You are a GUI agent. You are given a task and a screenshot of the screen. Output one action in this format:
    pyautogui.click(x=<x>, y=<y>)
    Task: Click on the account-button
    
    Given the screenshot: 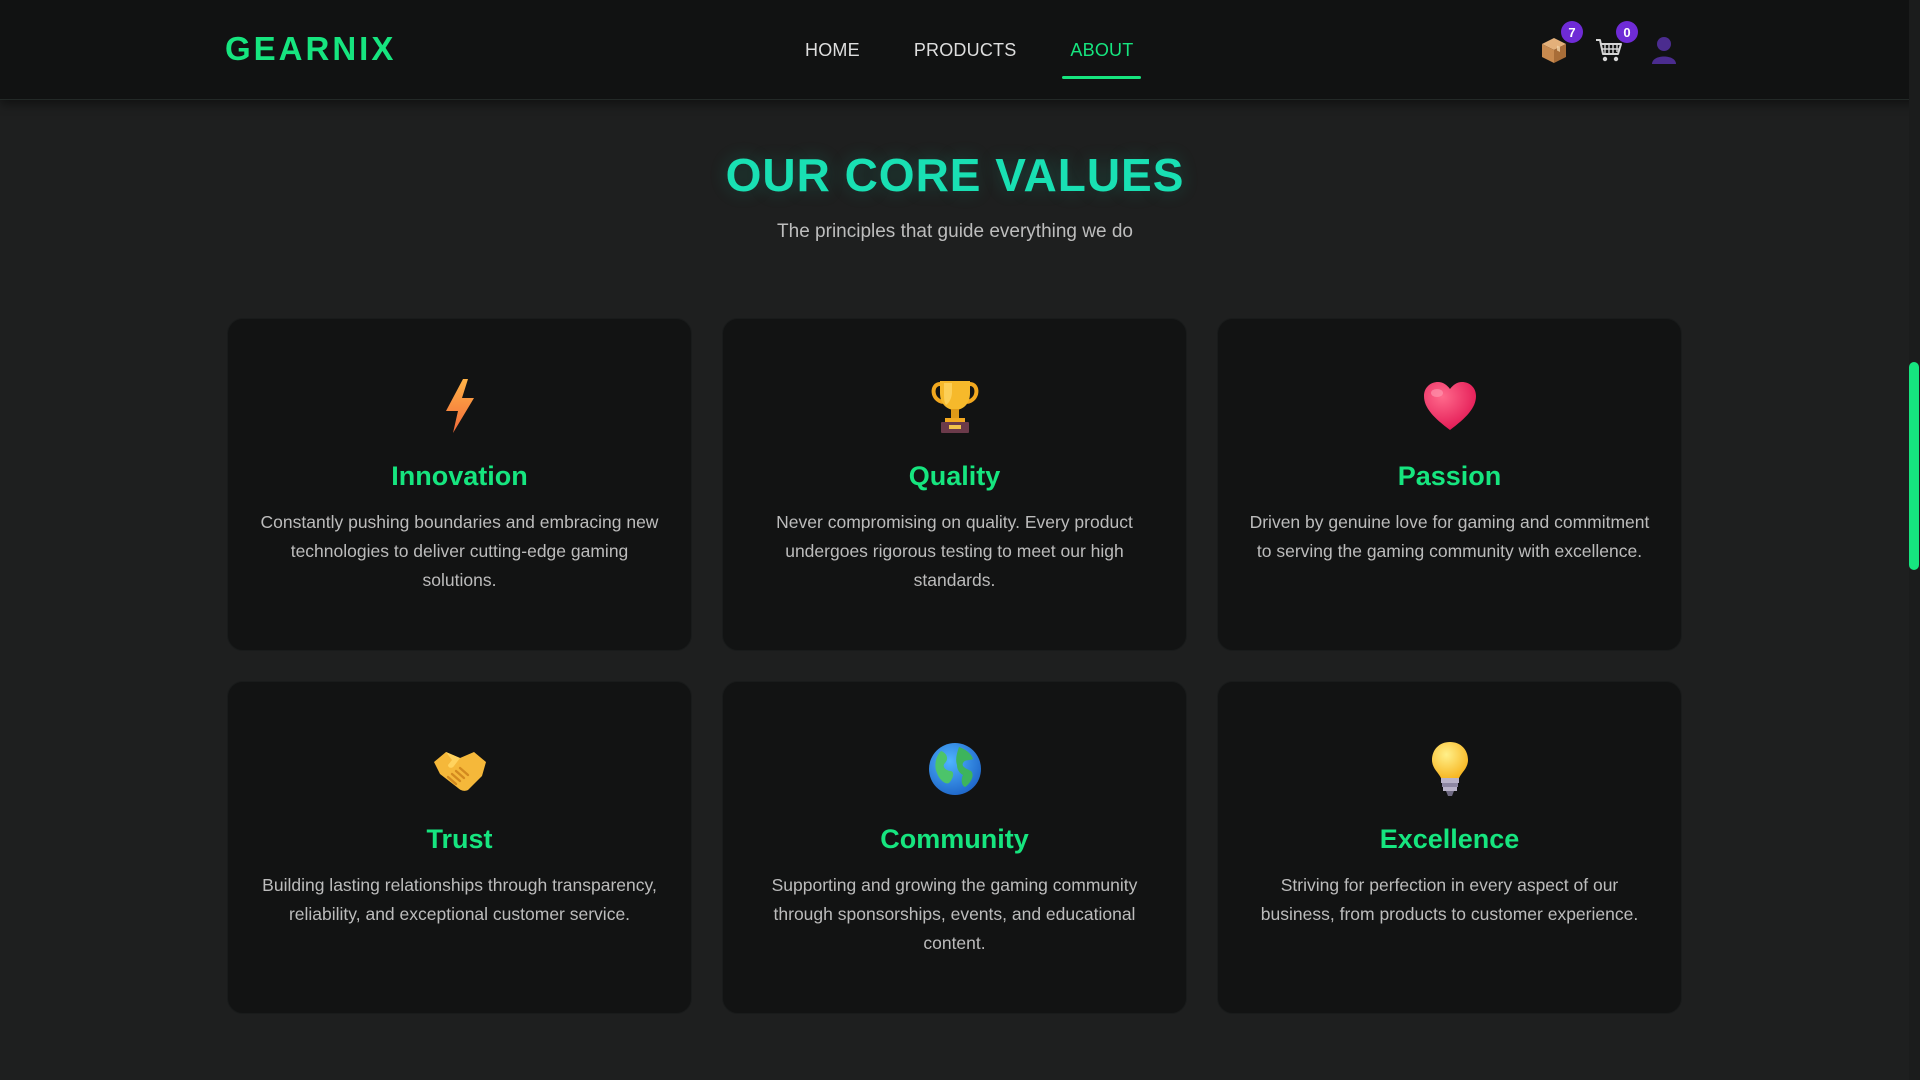 What is the action you would take?
    pyautogui.click(x=1664, y=50)
    